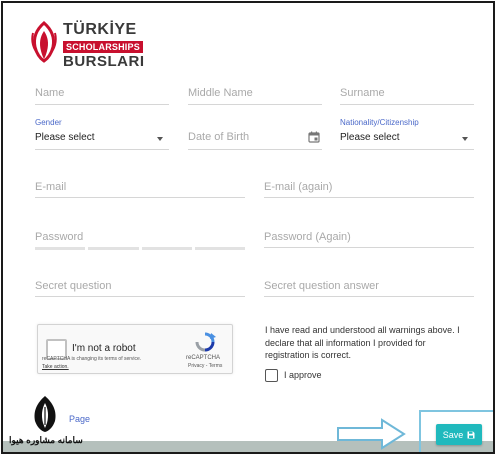  I want to click on logo-title-top: TÜRKİYE, so click(100, 29).